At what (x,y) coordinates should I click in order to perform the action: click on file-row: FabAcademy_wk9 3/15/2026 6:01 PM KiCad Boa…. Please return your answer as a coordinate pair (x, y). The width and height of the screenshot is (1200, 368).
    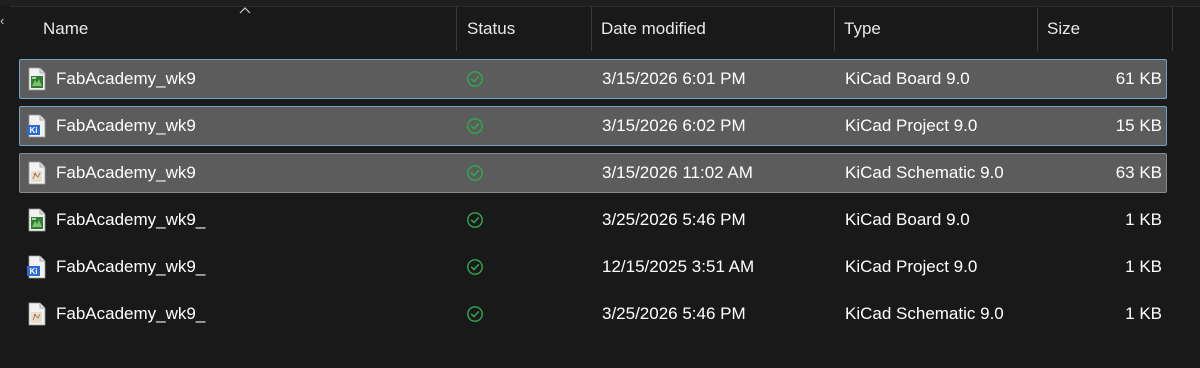
    Looking at the image, I should click on (593, 79).